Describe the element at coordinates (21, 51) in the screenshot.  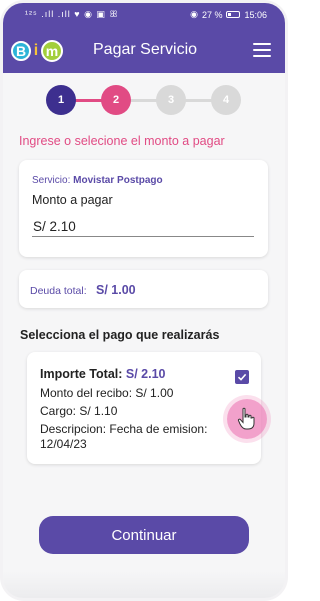
I see `logo-letter-b: B` at that location.